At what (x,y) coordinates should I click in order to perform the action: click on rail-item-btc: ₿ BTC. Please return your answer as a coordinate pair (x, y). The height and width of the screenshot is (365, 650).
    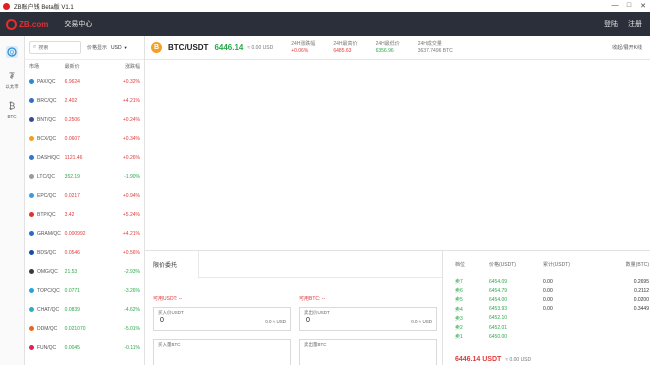
    Looking at the image, I should click on (12, 109).